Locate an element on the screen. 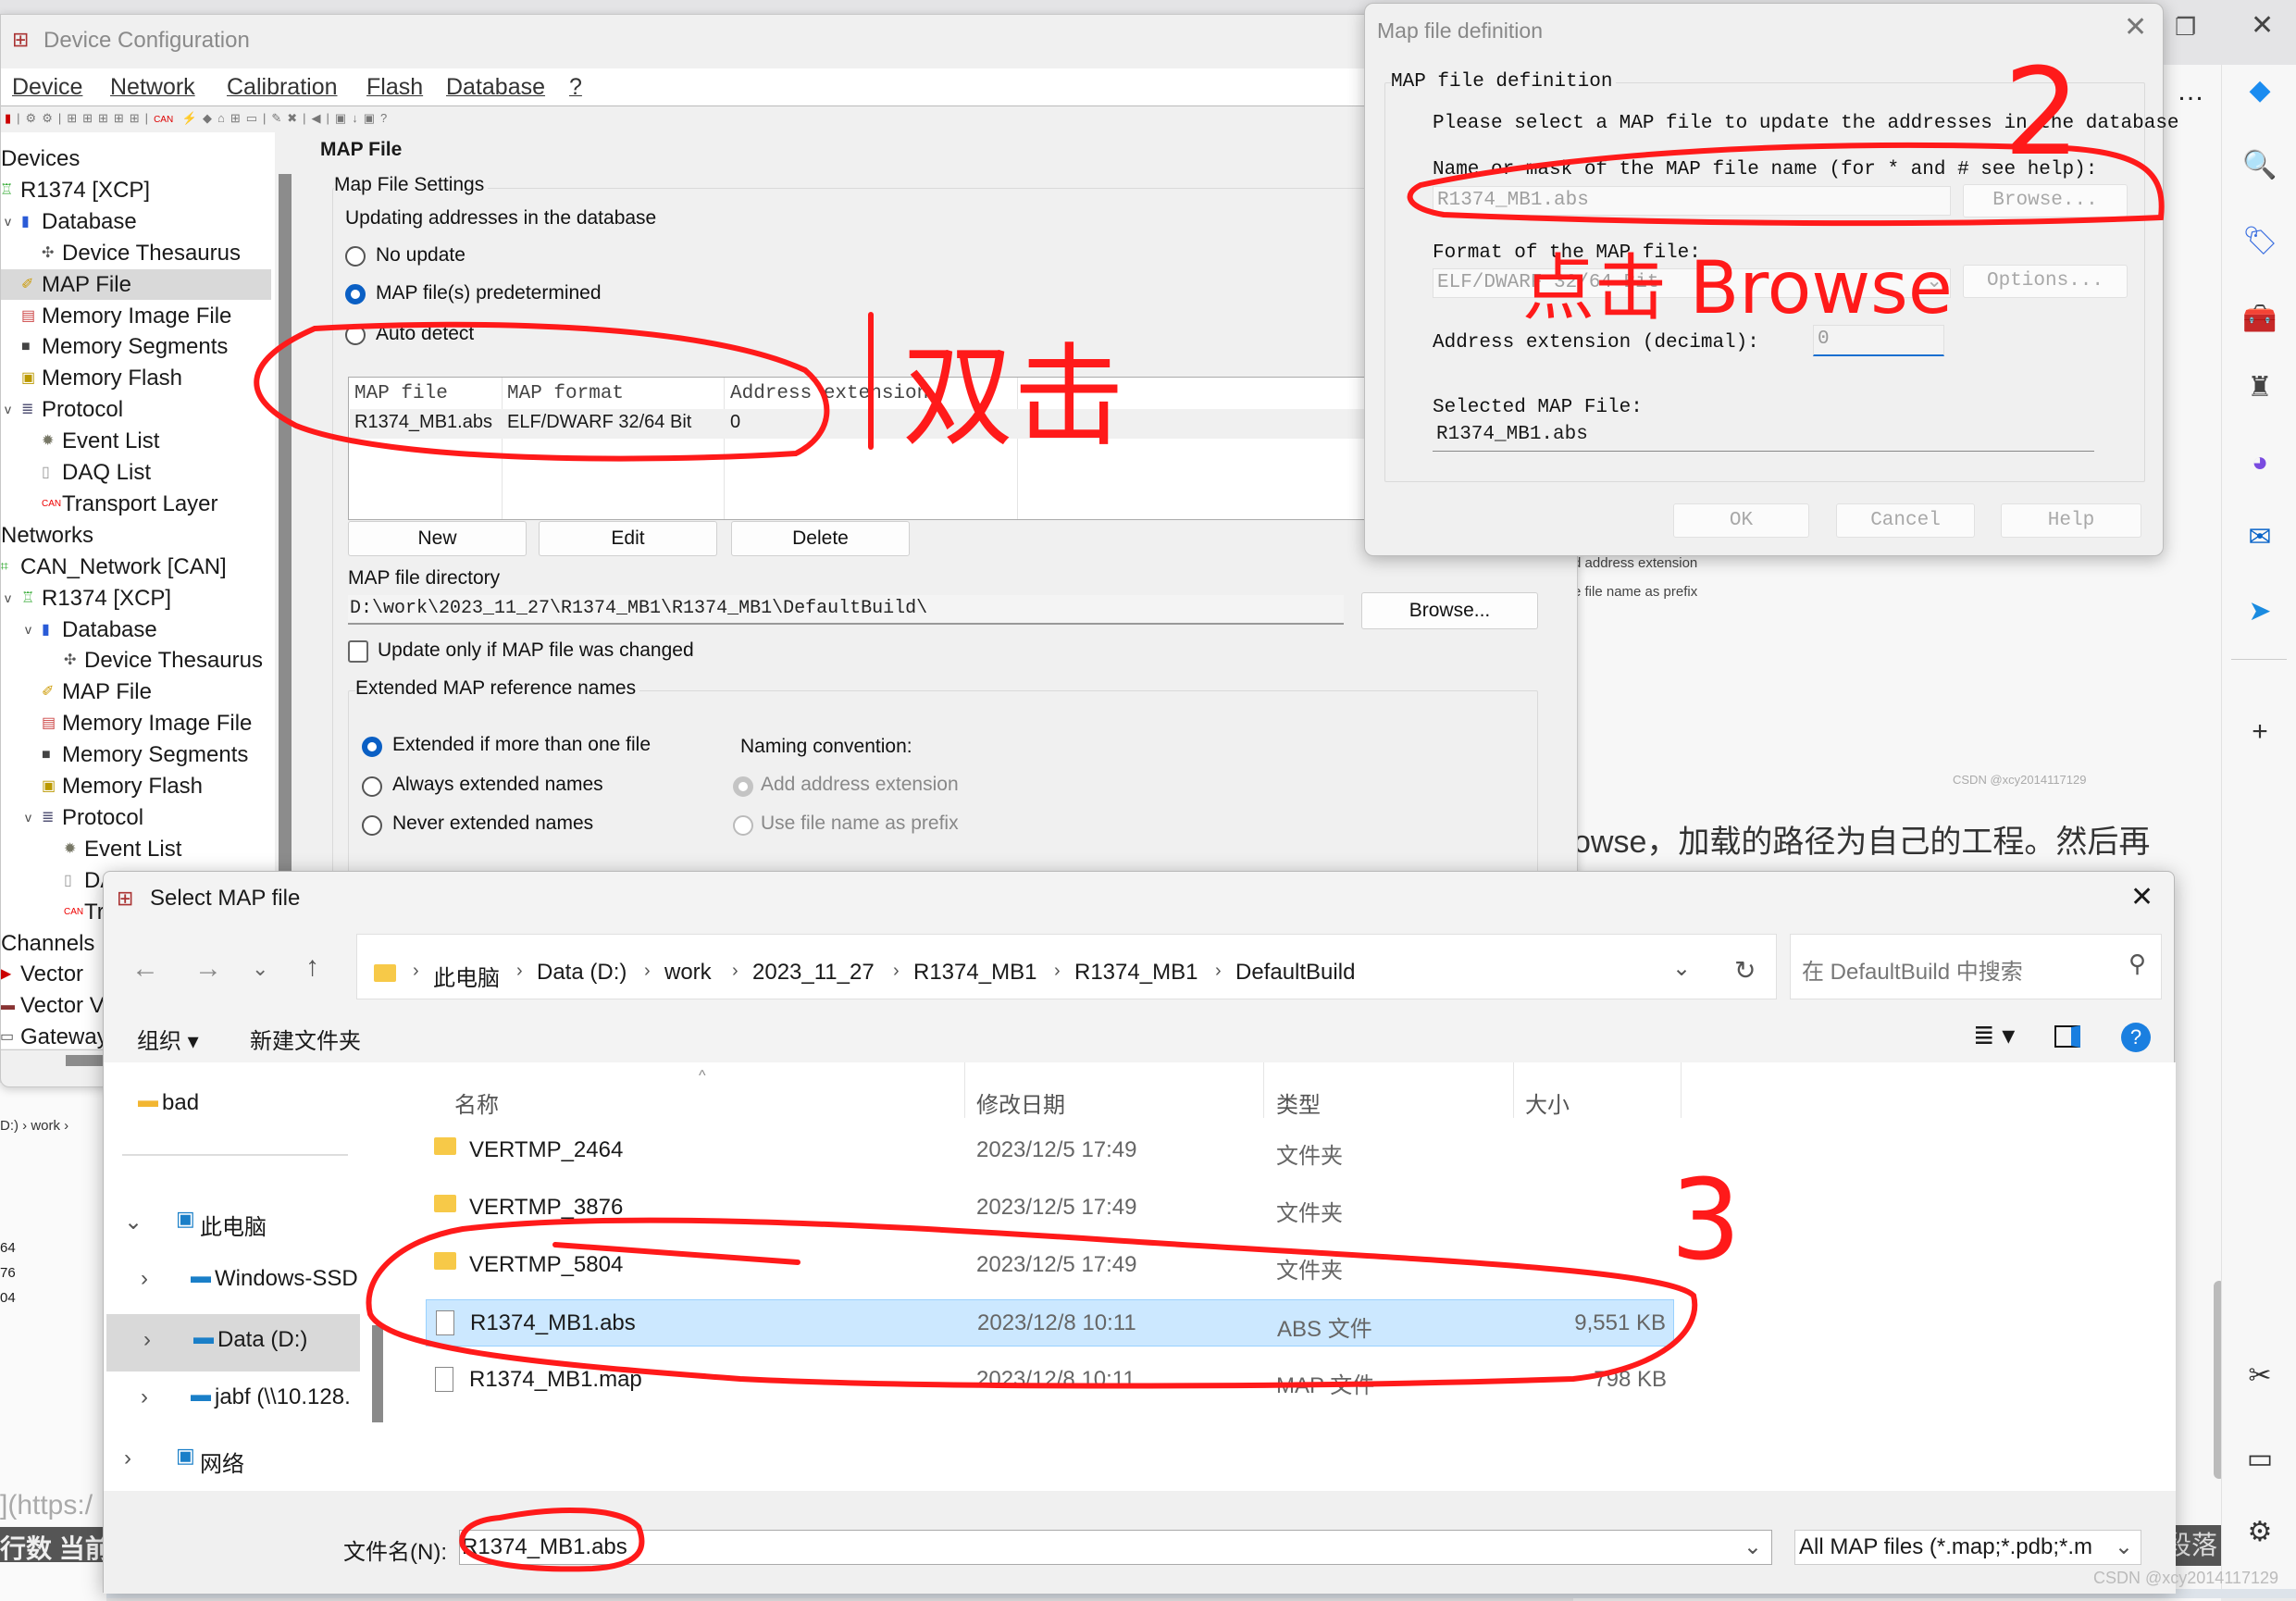  annotation-double-click: 双击 is located at coordinates (1013, 398).